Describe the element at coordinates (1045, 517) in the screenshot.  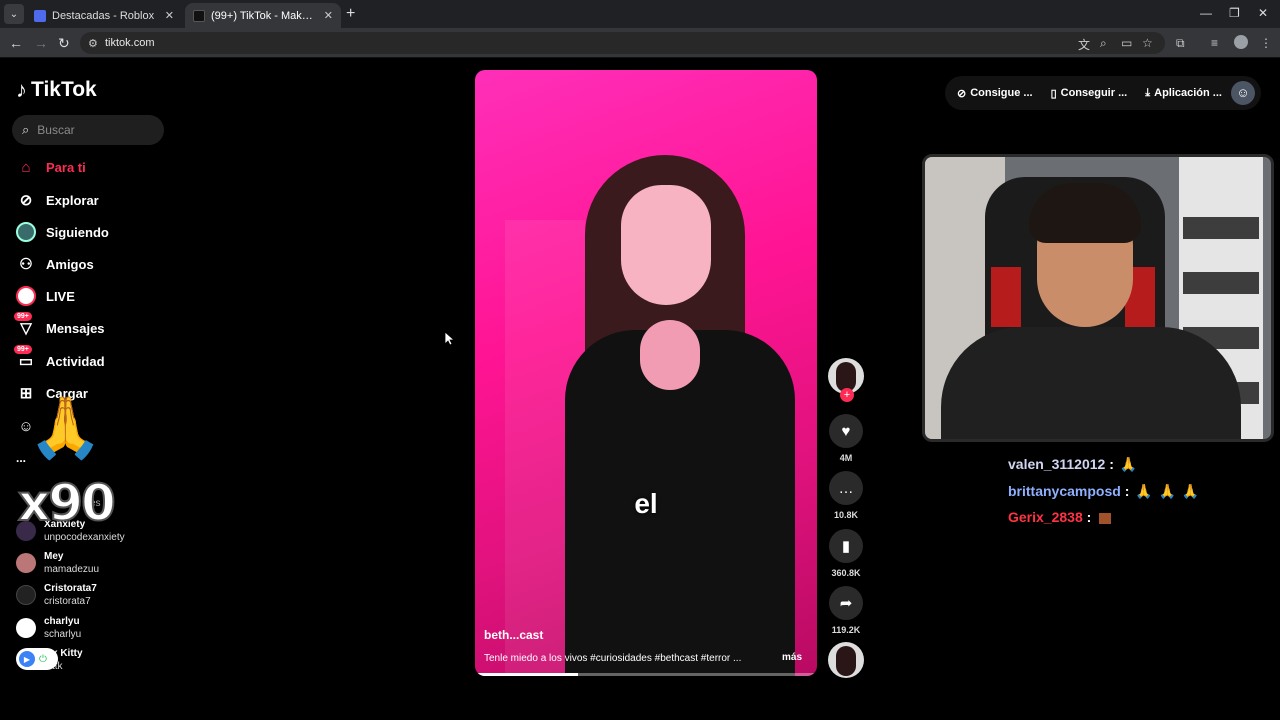
I see `chat-user: Gerix_2838` at that location.